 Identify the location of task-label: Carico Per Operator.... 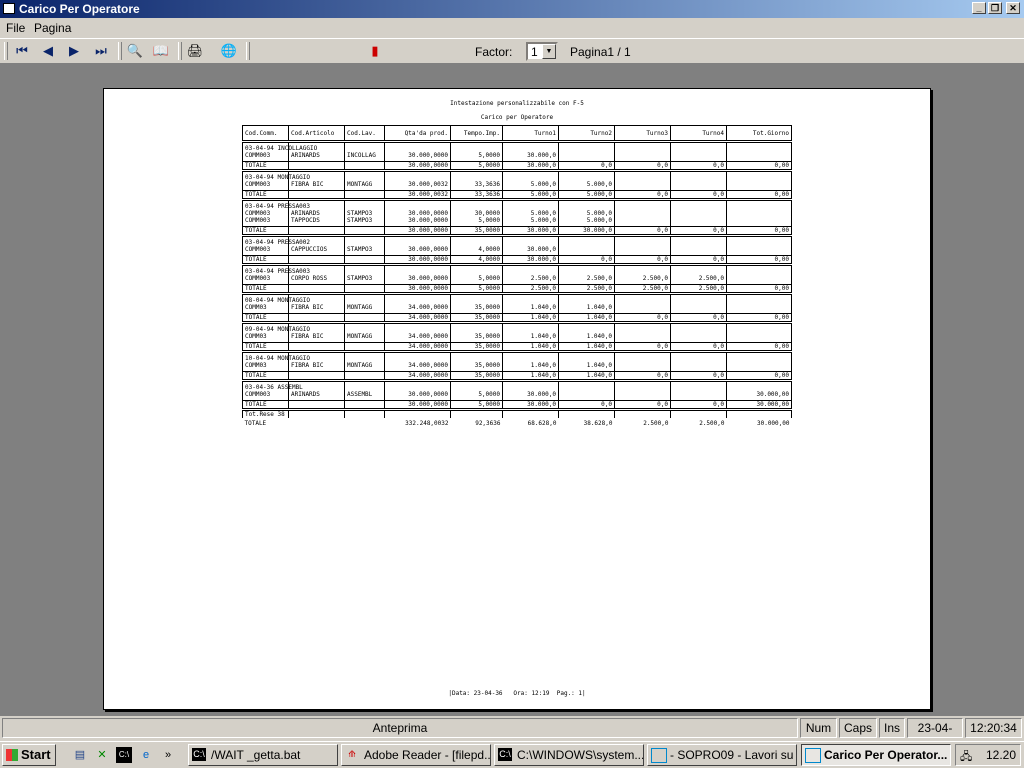
(886, 755).